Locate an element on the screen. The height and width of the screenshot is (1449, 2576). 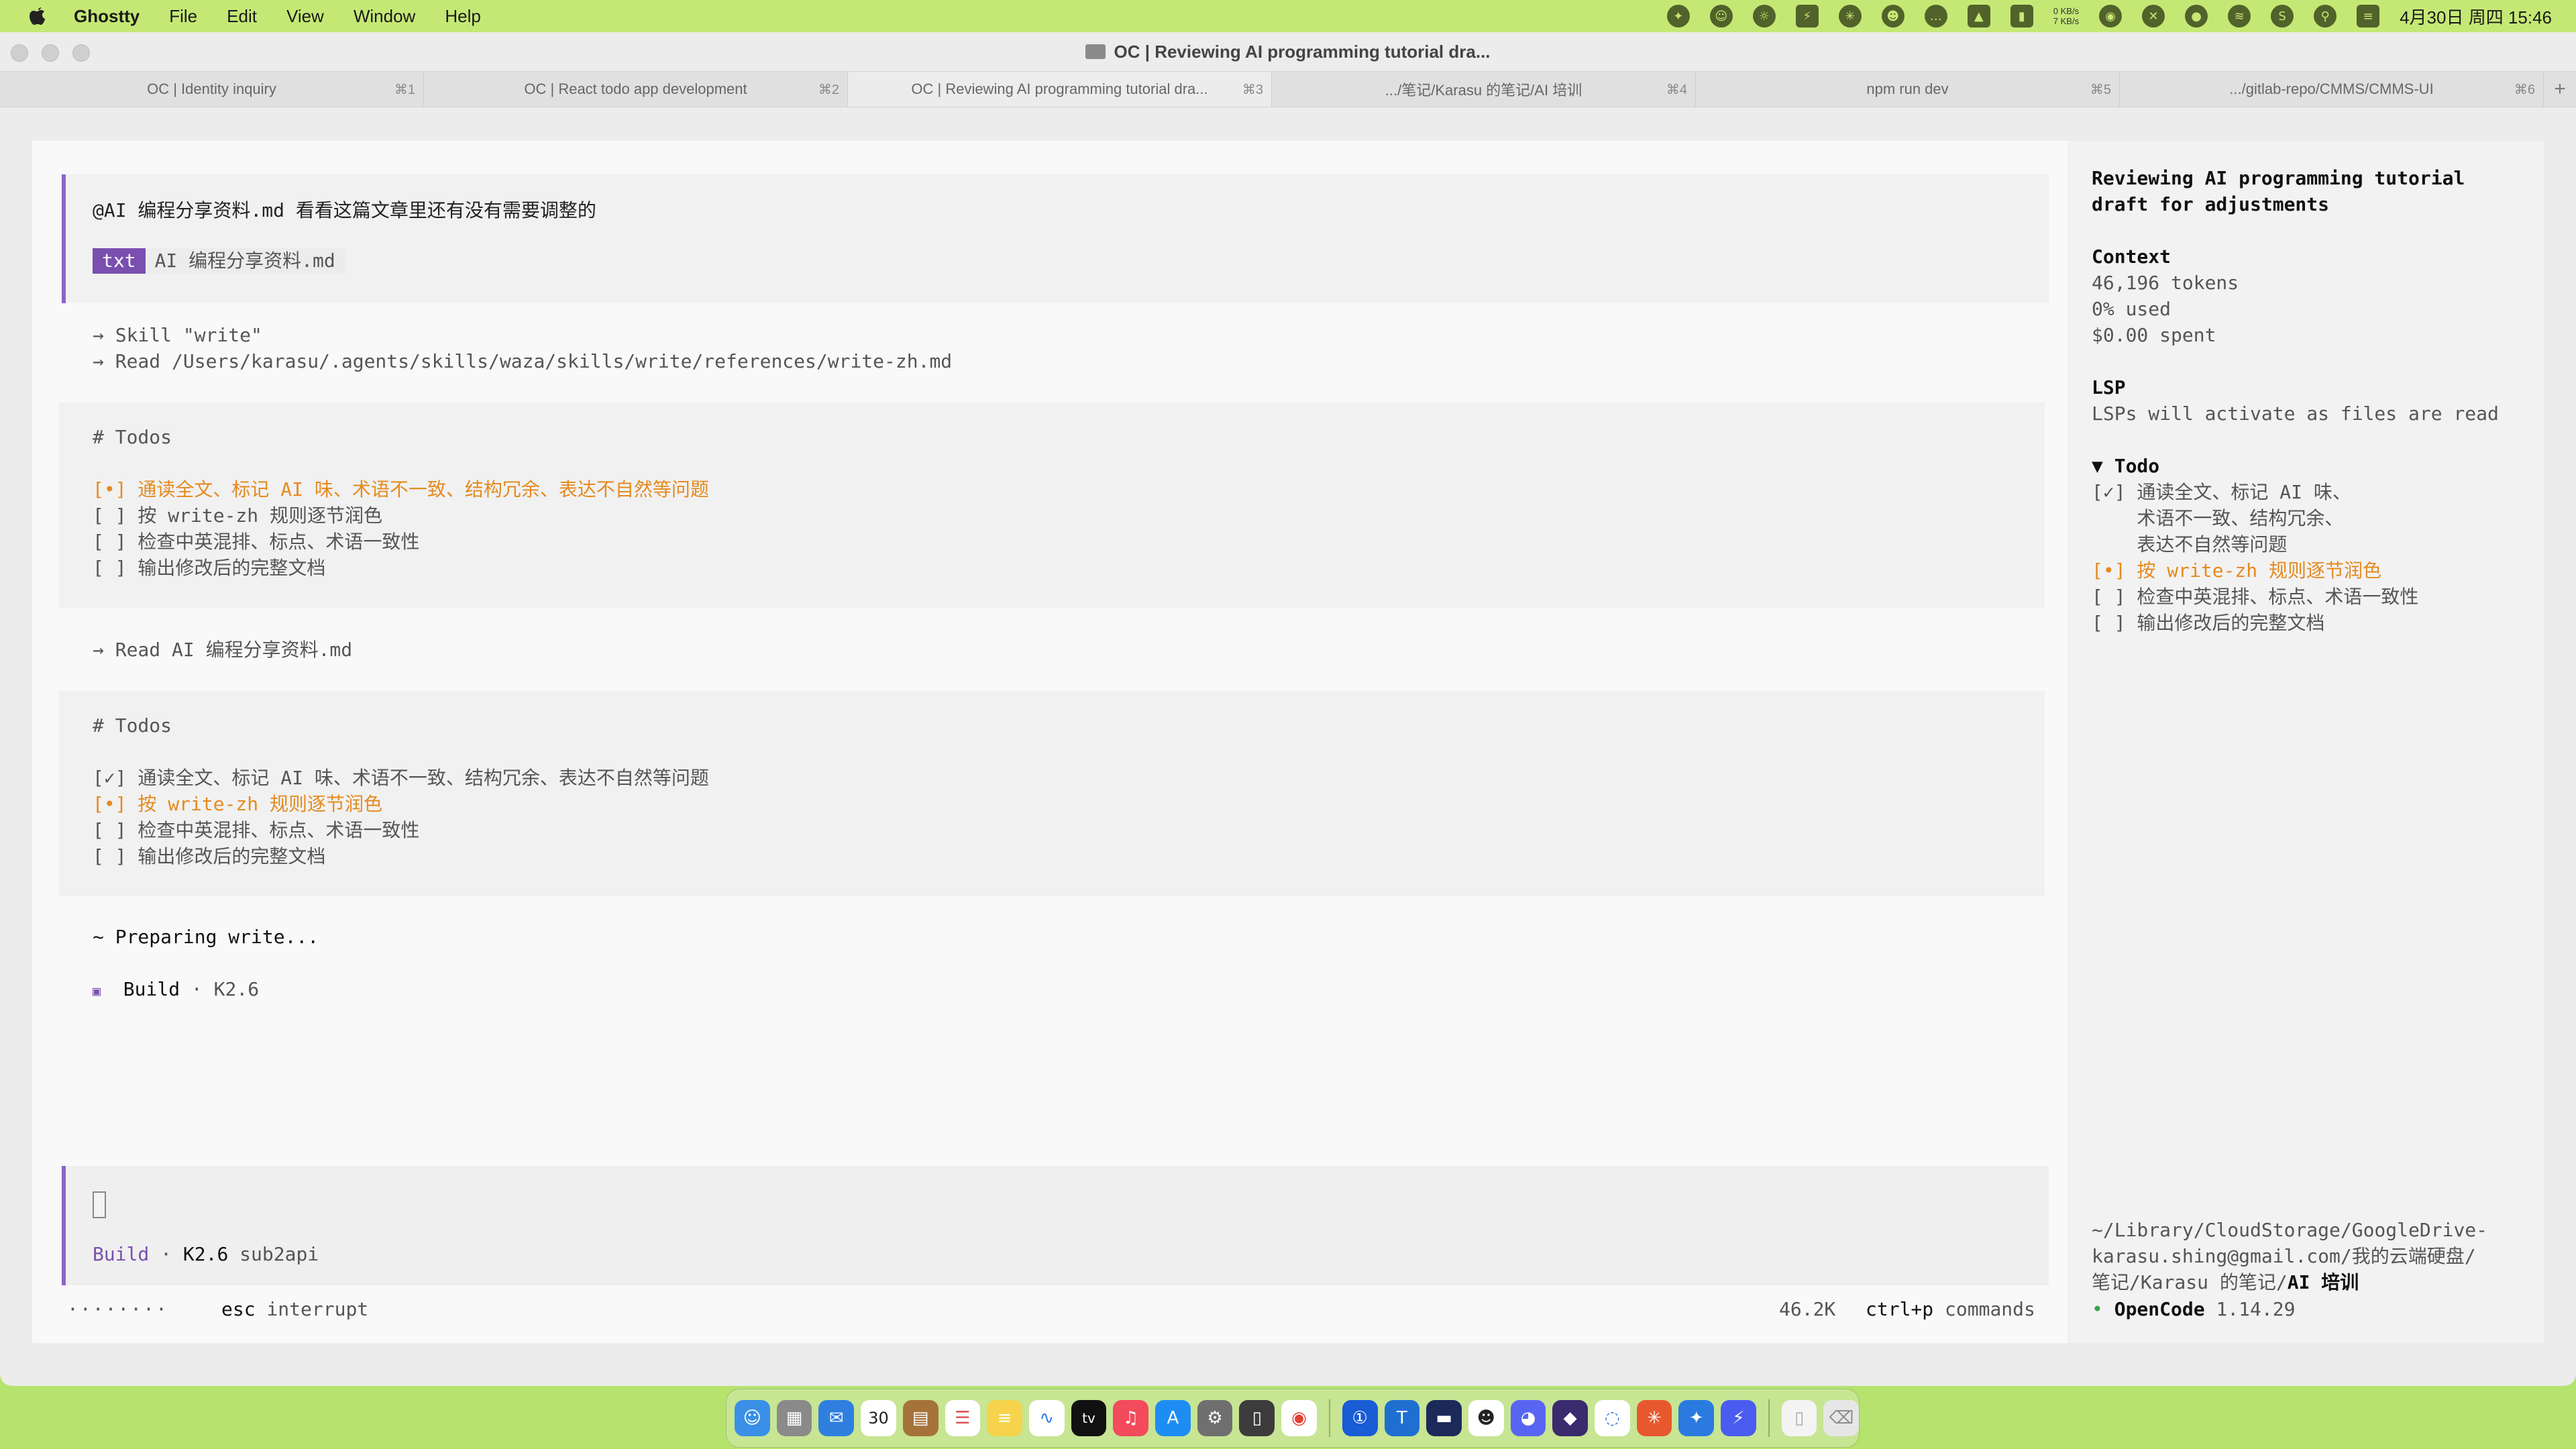
cwd-path-folder: AI 培训 is located at coordinates (2323, 1282).